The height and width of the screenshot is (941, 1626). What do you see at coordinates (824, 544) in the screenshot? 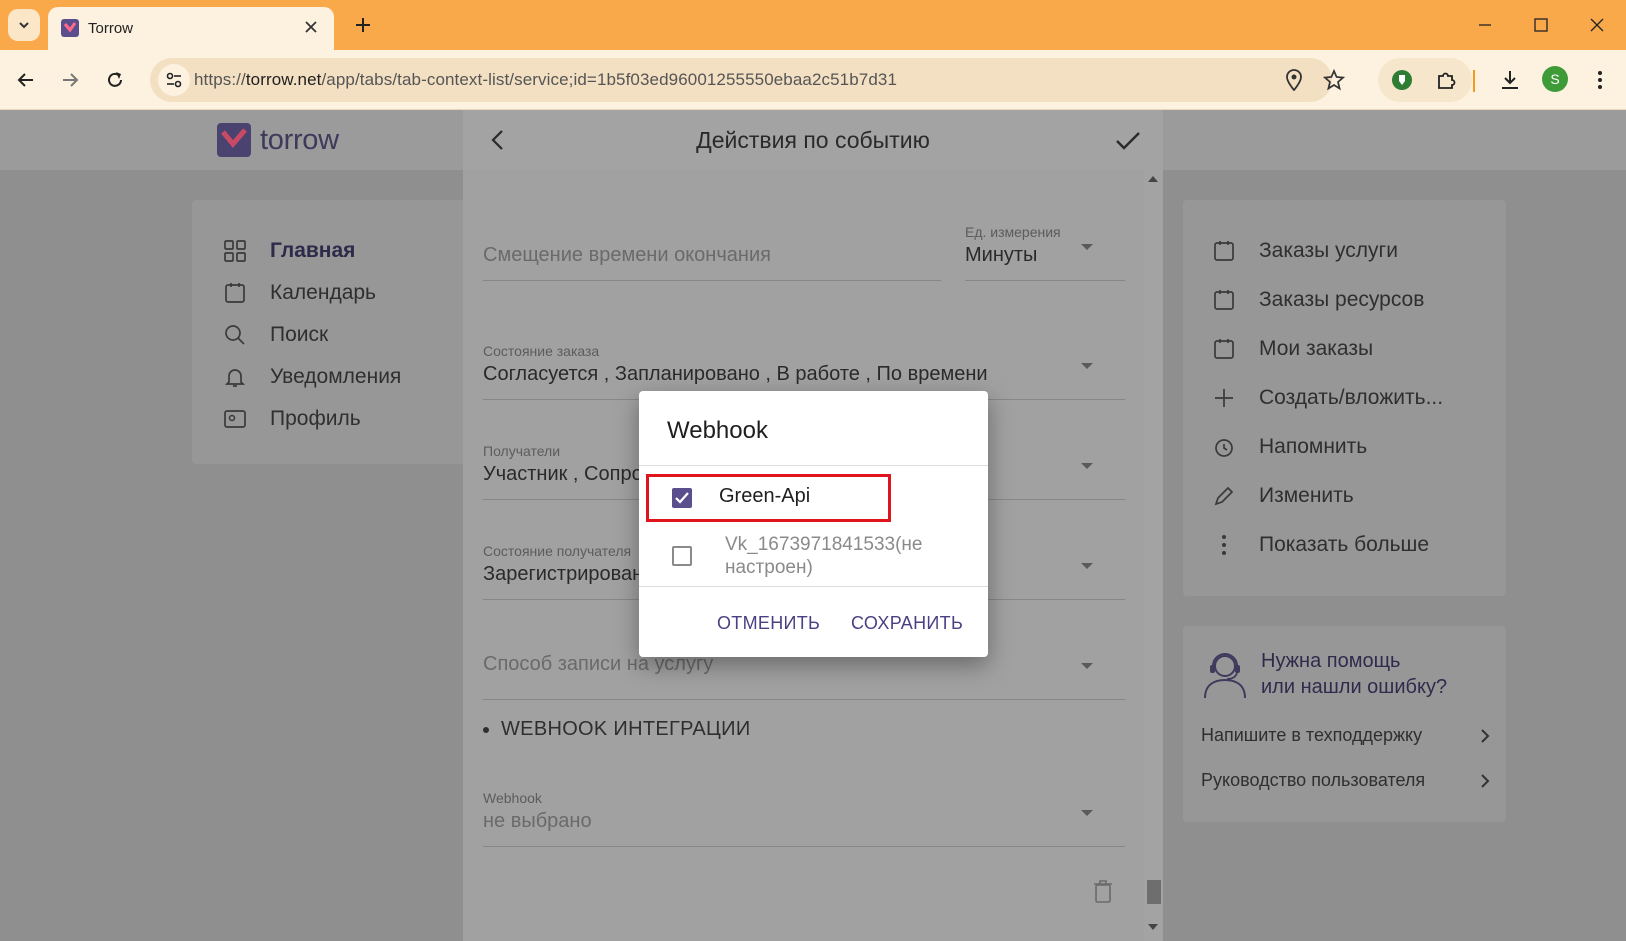
I see `option-label-line: Vk_1673971841533(не` at bounding box center [824, 544].